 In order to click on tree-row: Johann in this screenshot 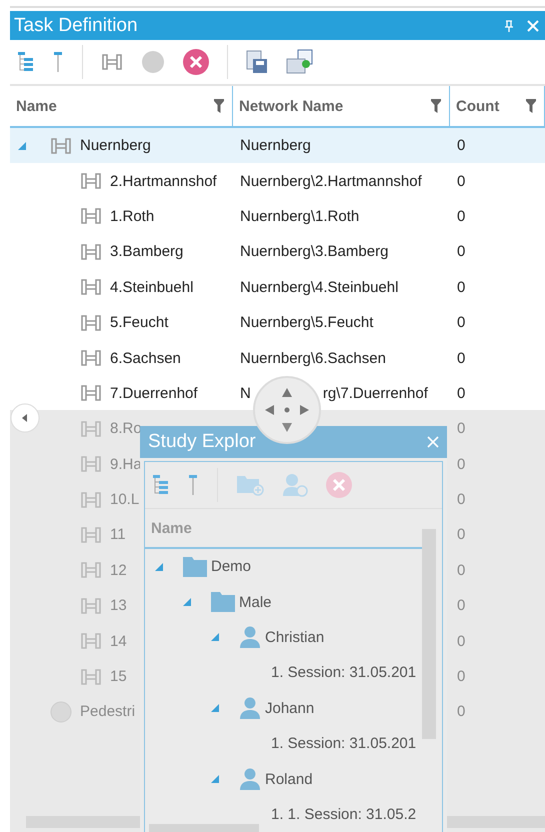, I will do `click(283, 708)`.